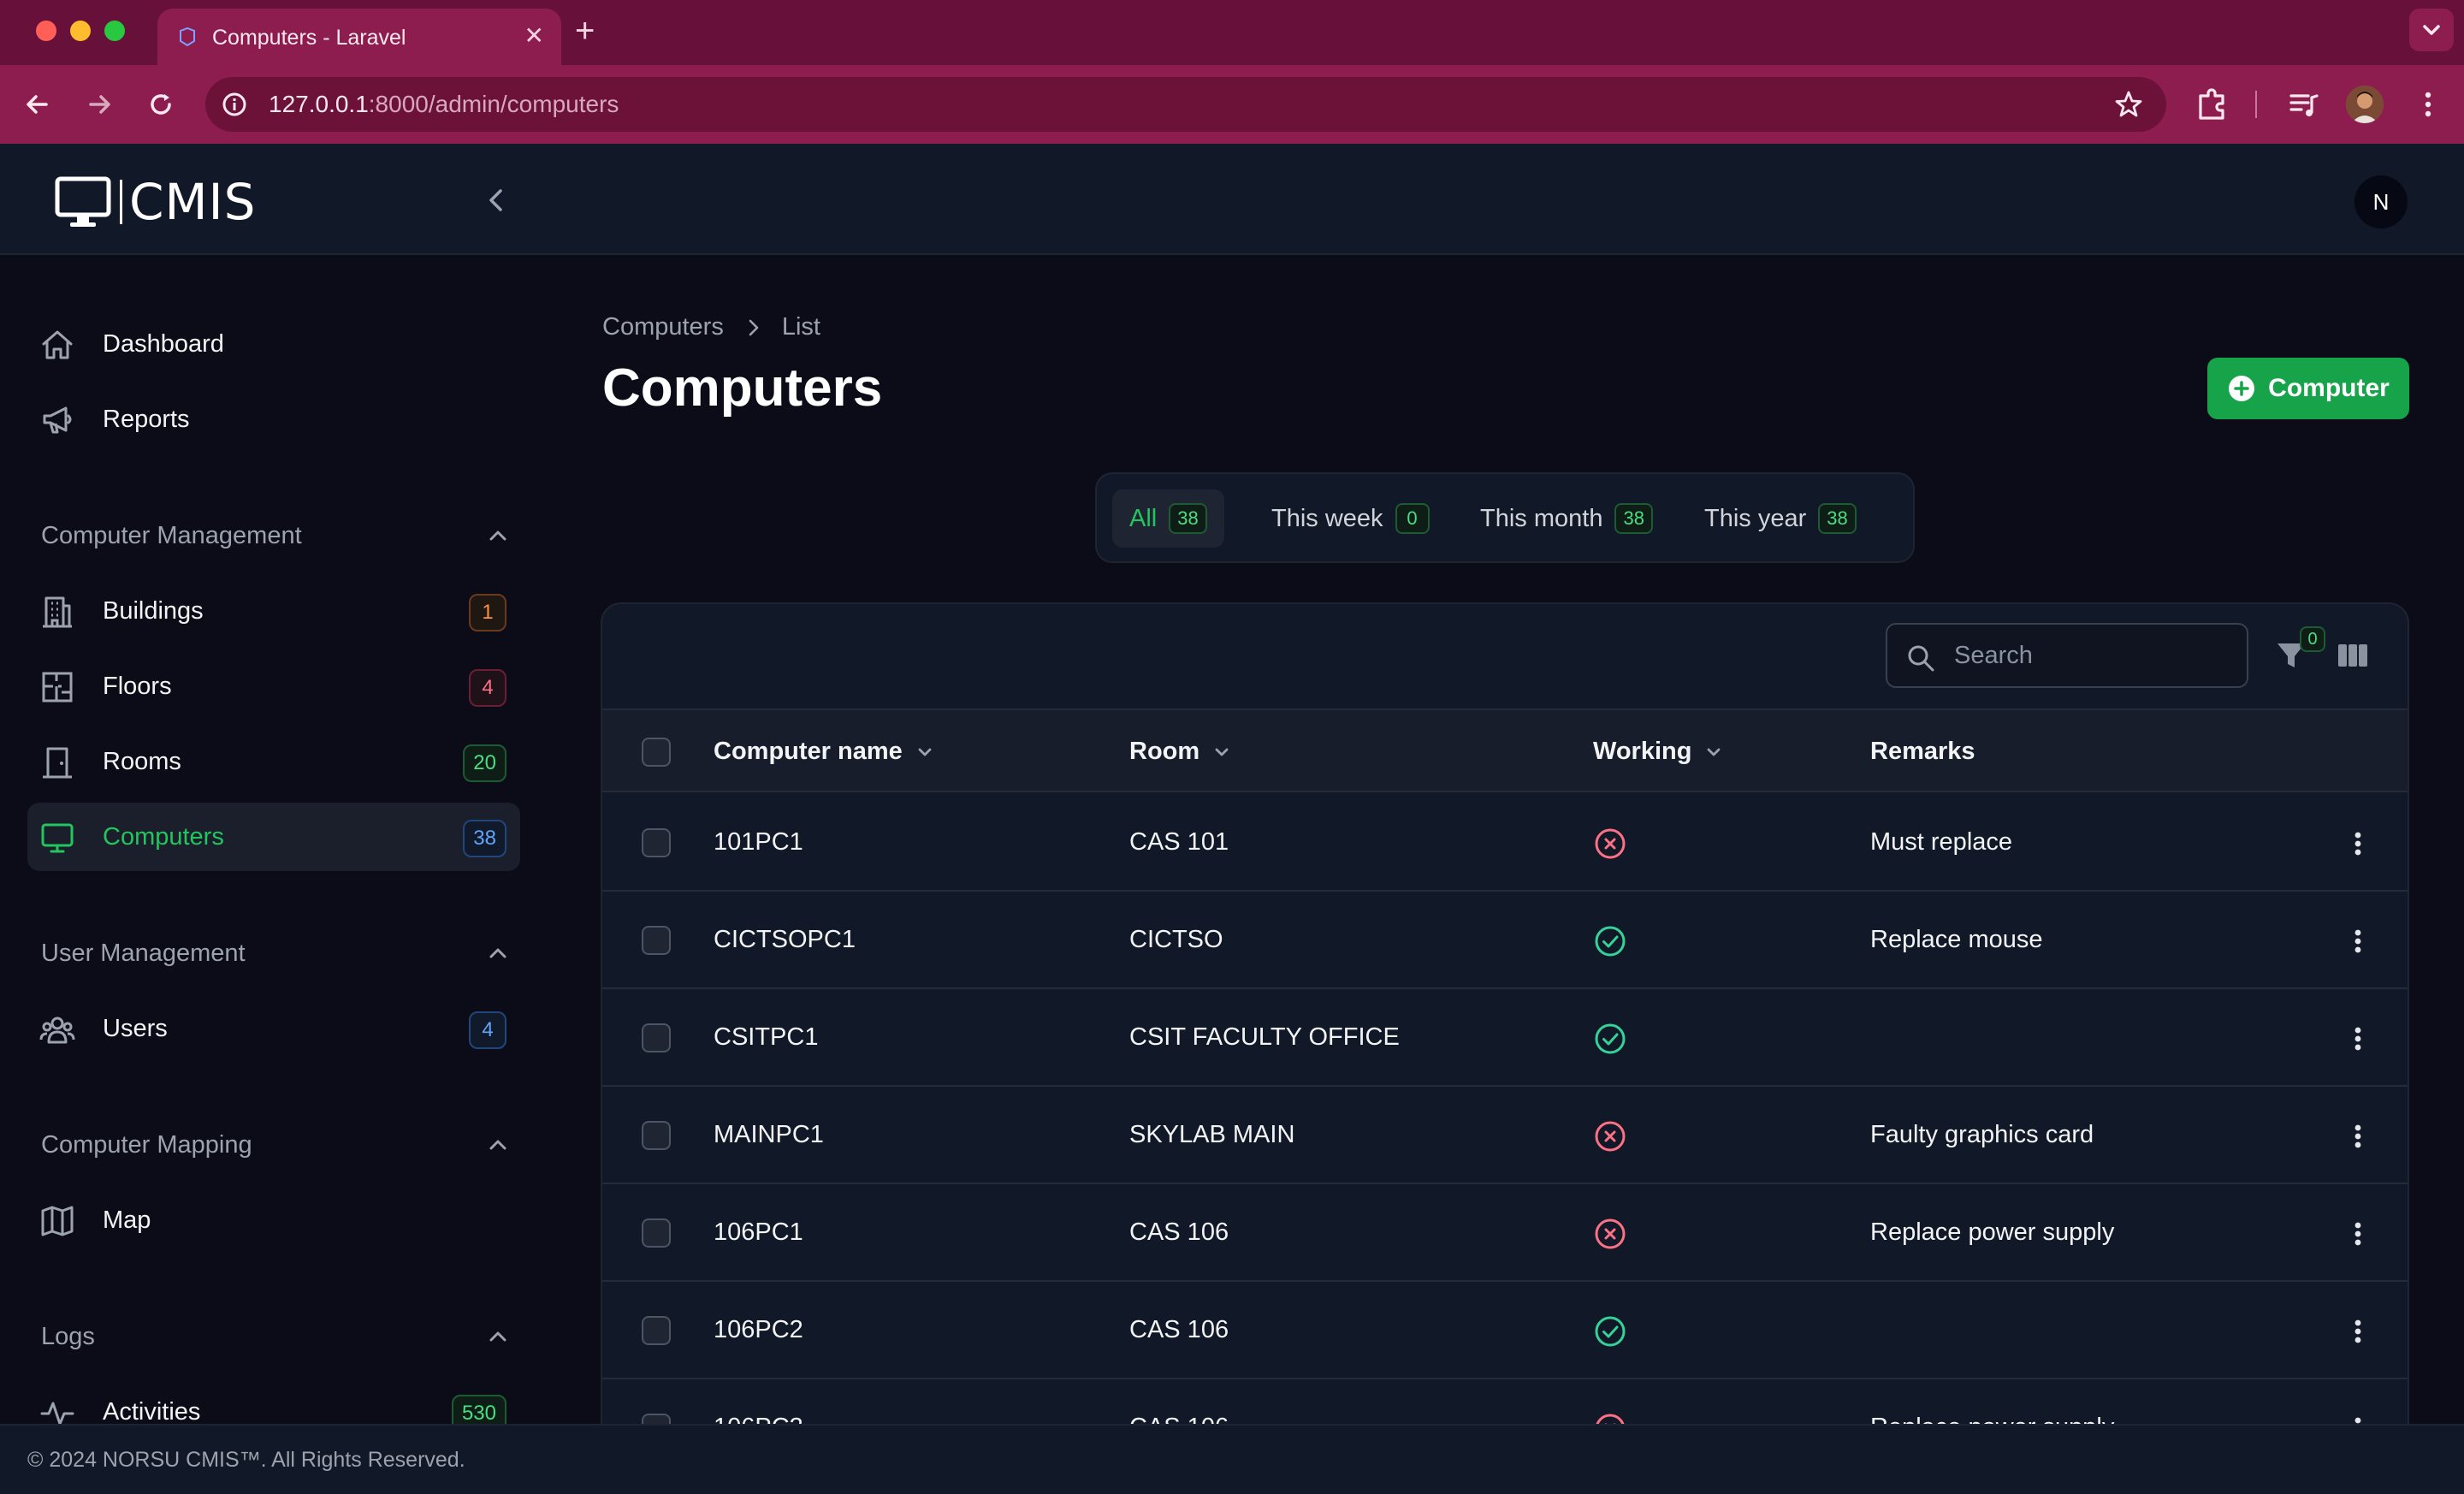  Describe the element at coordinates (1956, 939) in the screenshot. I see `cell-remarks: Replace mouse` at that location.